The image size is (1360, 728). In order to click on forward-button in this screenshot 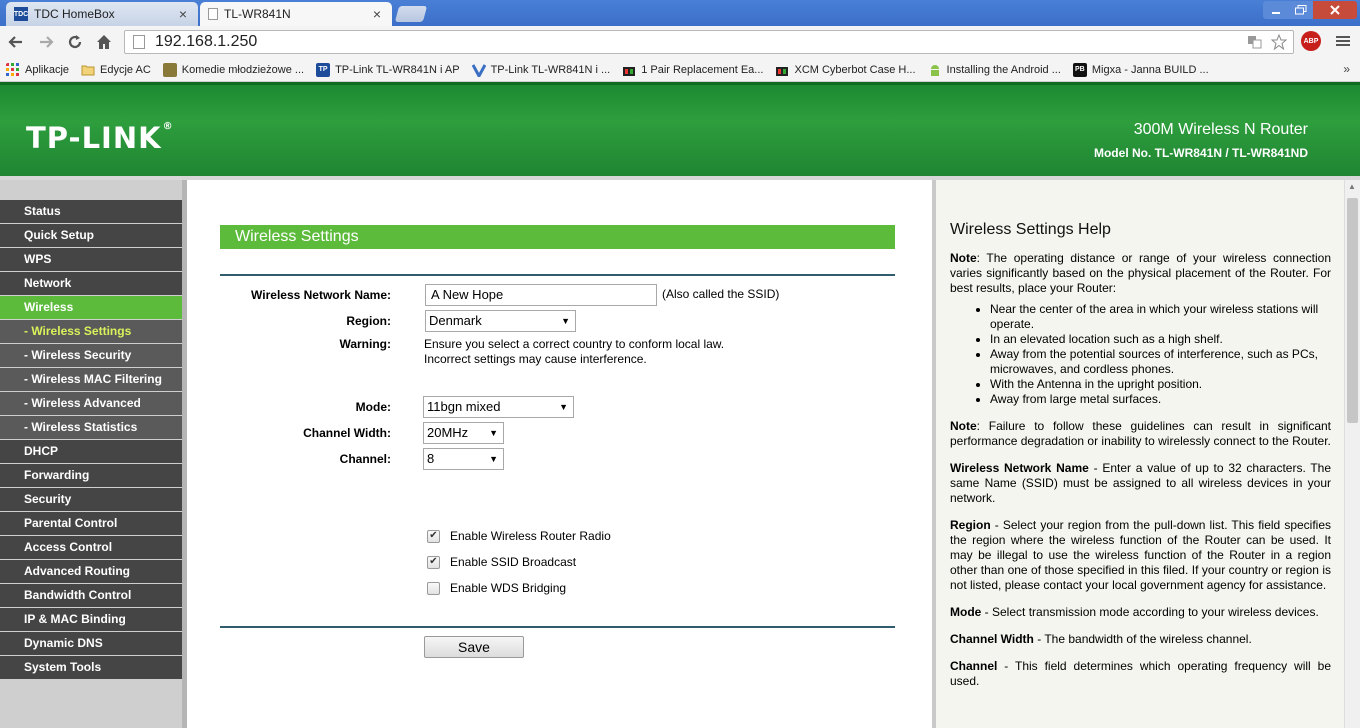, I will do `click(46, 42)`.